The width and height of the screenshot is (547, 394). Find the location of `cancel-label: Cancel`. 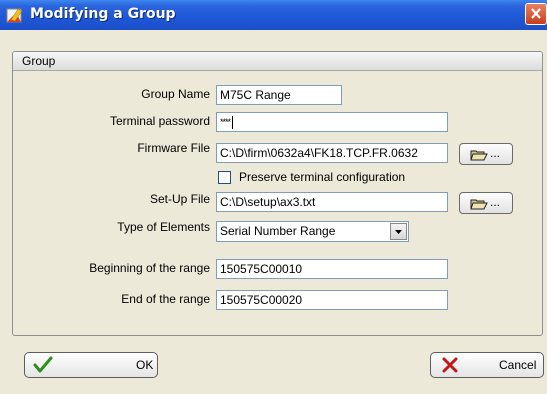

cancel-label: Cancel is located at coordinates (518, 365).